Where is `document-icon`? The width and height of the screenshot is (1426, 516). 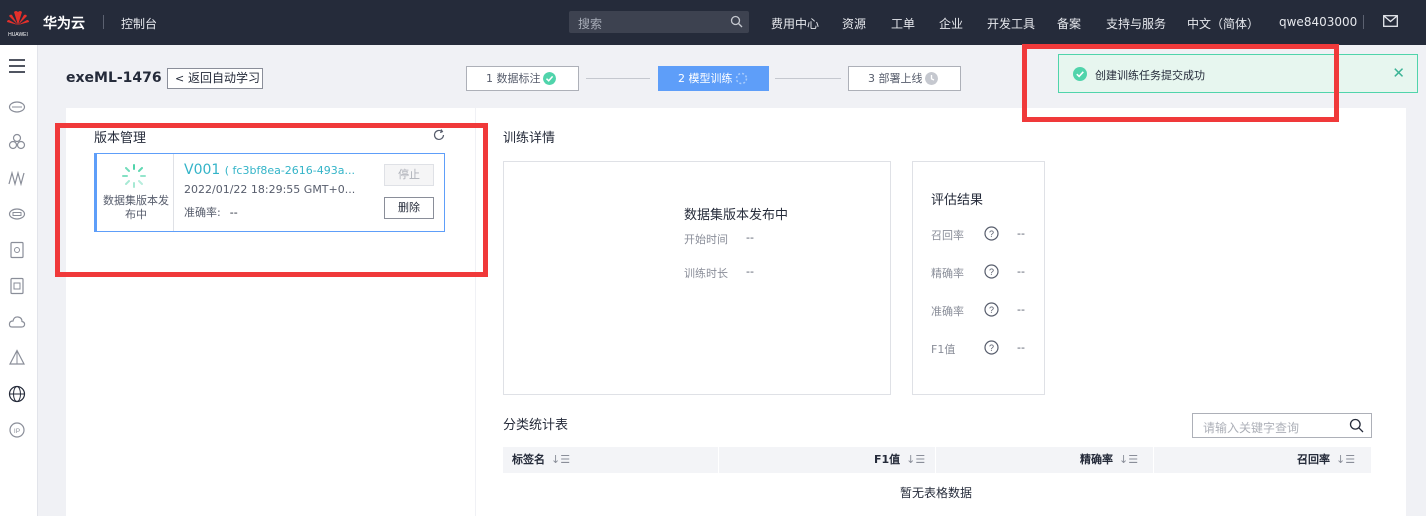 document-icon is located at coordinates (17, 250).